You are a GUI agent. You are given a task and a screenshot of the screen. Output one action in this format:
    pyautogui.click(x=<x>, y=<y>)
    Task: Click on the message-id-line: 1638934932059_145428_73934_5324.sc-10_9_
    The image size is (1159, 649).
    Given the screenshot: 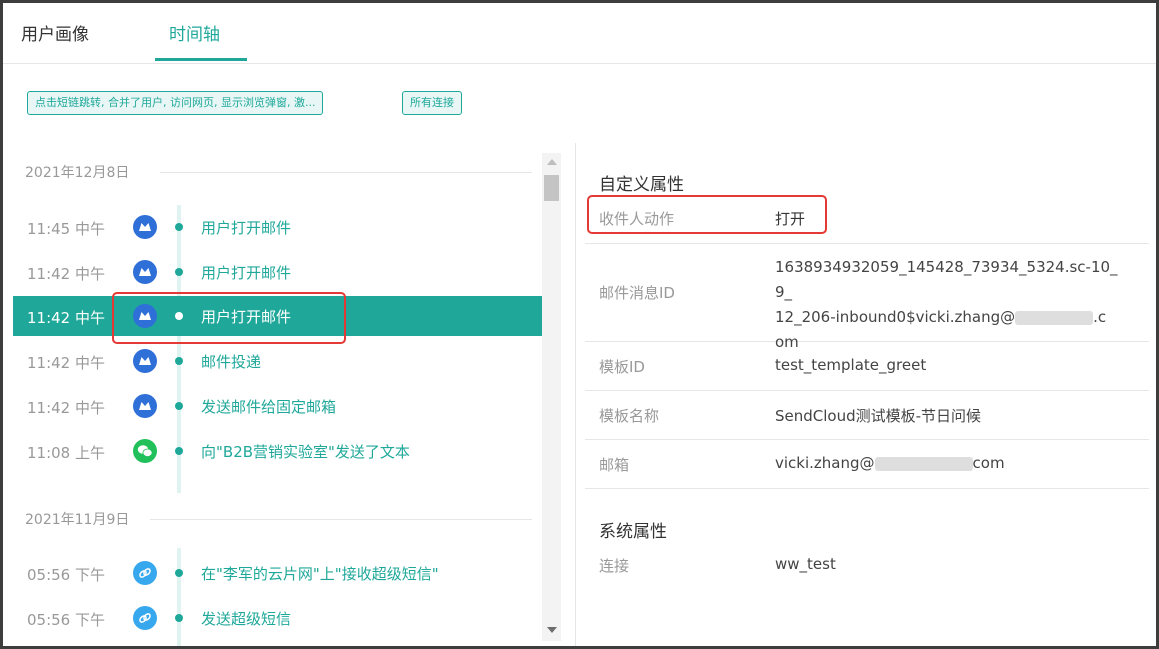 What is the action you would take?
    pyautogui.click(x=946, y=279)
    